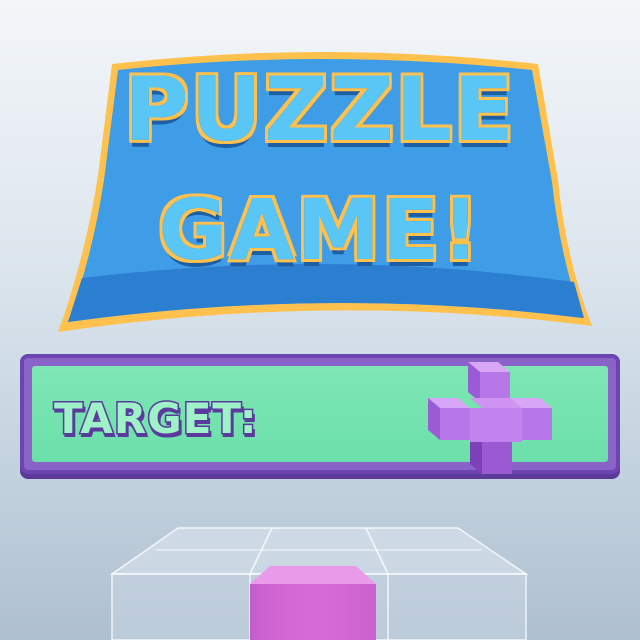  Describe the element at coordinates (319, 230) in the screenshot. I see `title-line-game: GAME!` at that location.